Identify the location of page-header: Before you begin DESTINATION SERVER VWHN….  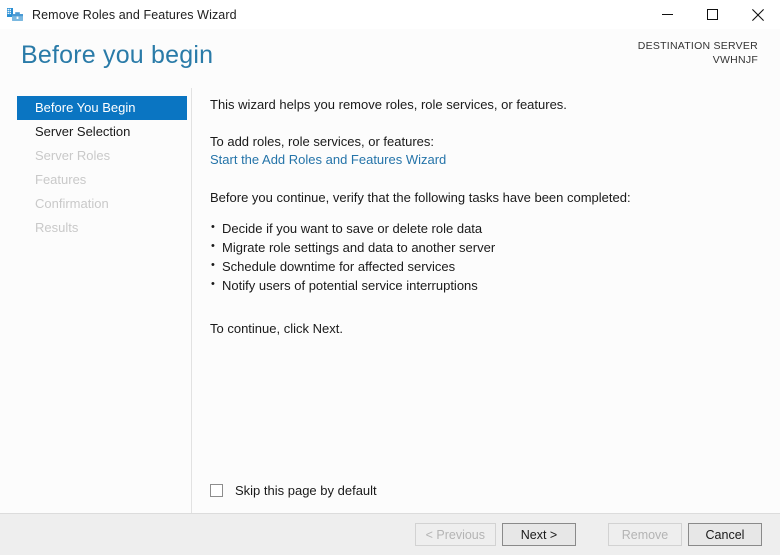
(390, 58).